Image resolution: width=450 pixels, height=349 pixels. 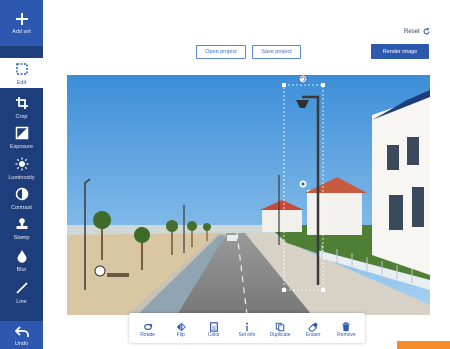 I want to click on sidebar-item-label: Luminosity, so click(x=21, y=178).